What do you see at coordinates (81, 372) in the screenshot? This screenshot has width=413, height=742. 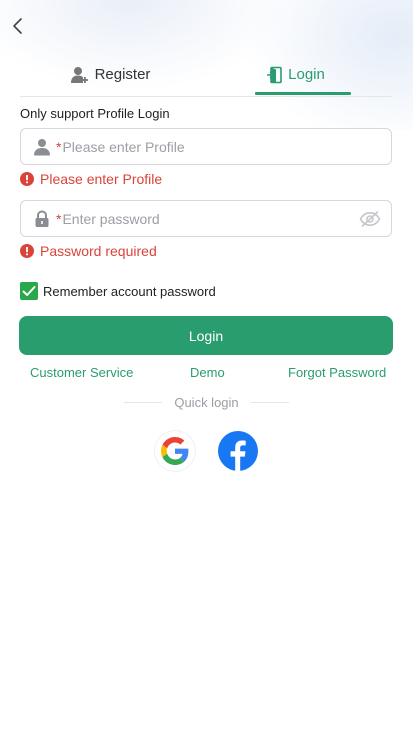 I see `customer-service-link: Customer Service` at bounding box center [81, 372].